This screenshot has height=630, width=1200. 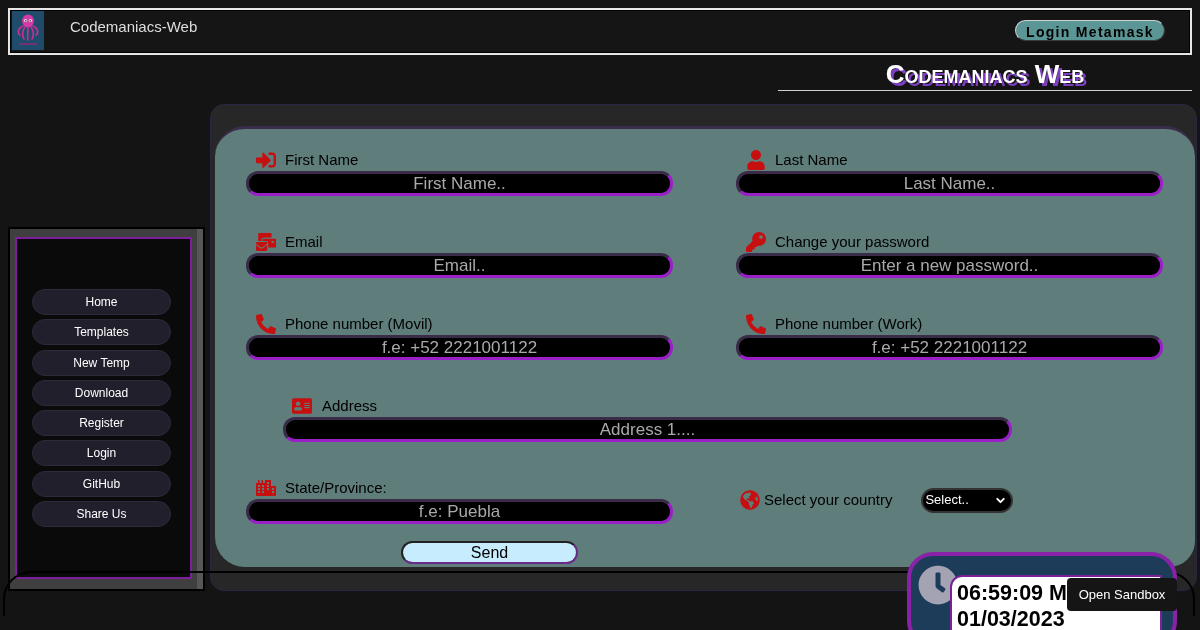 I want to click on page-heading: Codemaniacs Web, so click(x=985, y=74).